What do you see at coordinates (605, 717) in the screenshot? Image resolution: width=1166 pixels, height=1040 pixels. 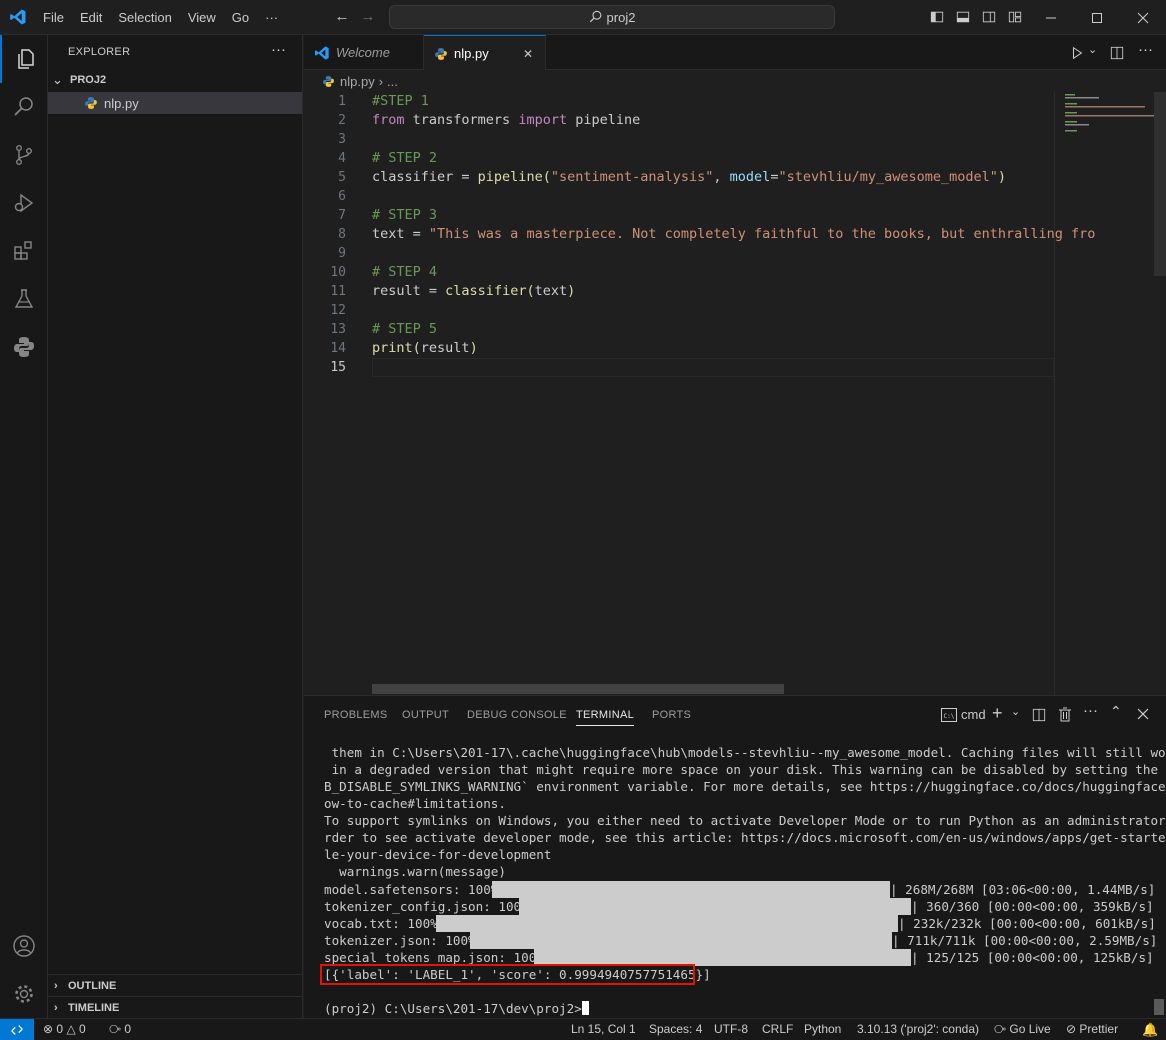 I see `tab-terminal: TERMINAL` at bounding box center [605, 717].